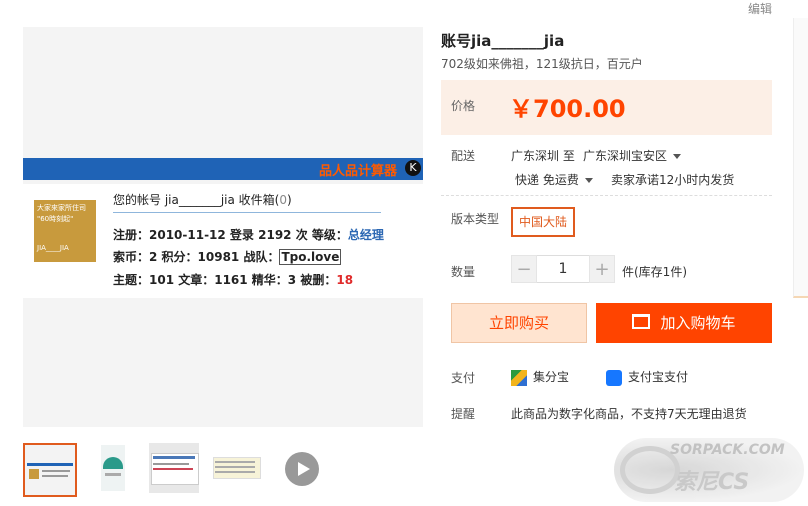 The width and height of the screenshot is (808, 506). What do you see at coordinates (463, 272) in the screenshot?
I see `quantity-label: 数量` at bounding box center [463, 272].